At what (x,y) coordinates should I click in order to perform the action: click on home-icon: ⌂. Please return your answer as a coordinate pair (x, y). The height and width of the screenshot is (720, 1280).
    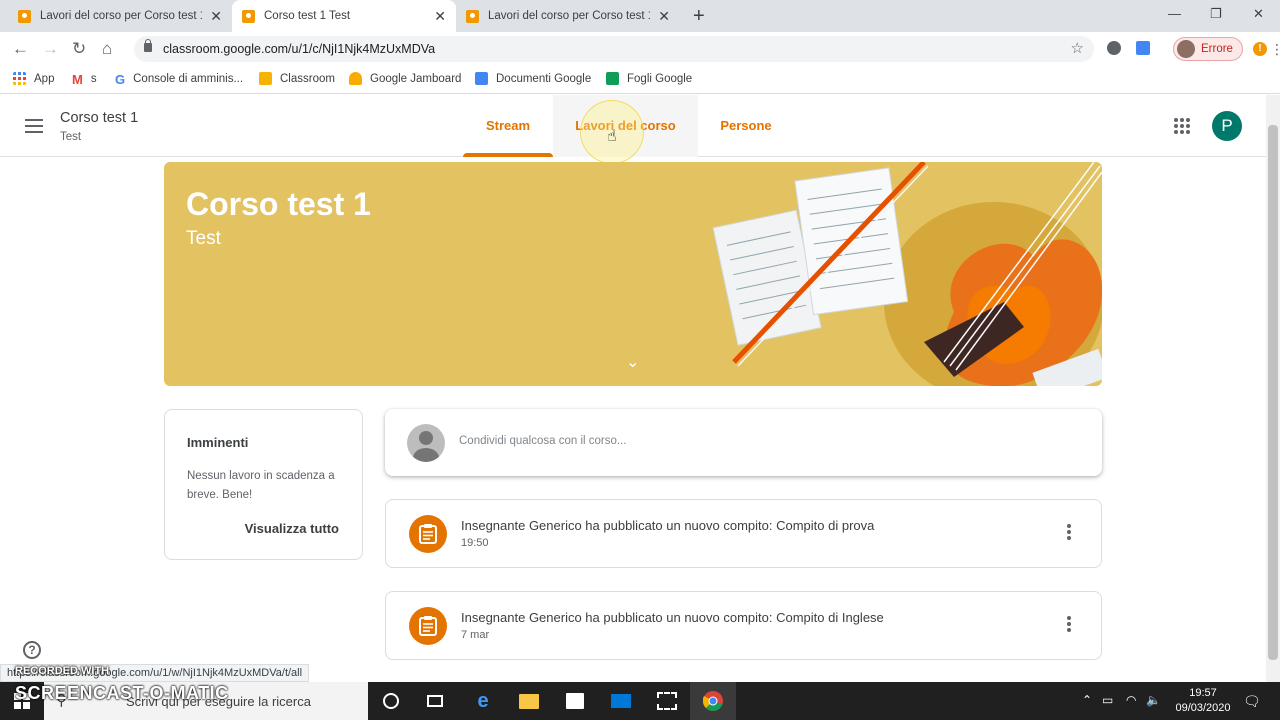
    Looking at the image, I should click on (107, 49).